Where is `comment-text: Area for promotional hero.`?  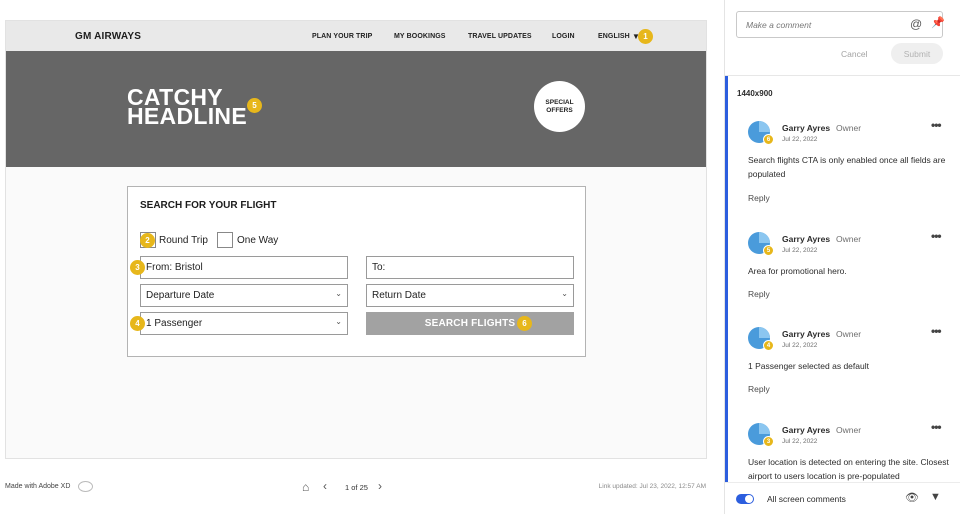
comment-text: Area for promotional hero. is located at coordinates (797, 271).